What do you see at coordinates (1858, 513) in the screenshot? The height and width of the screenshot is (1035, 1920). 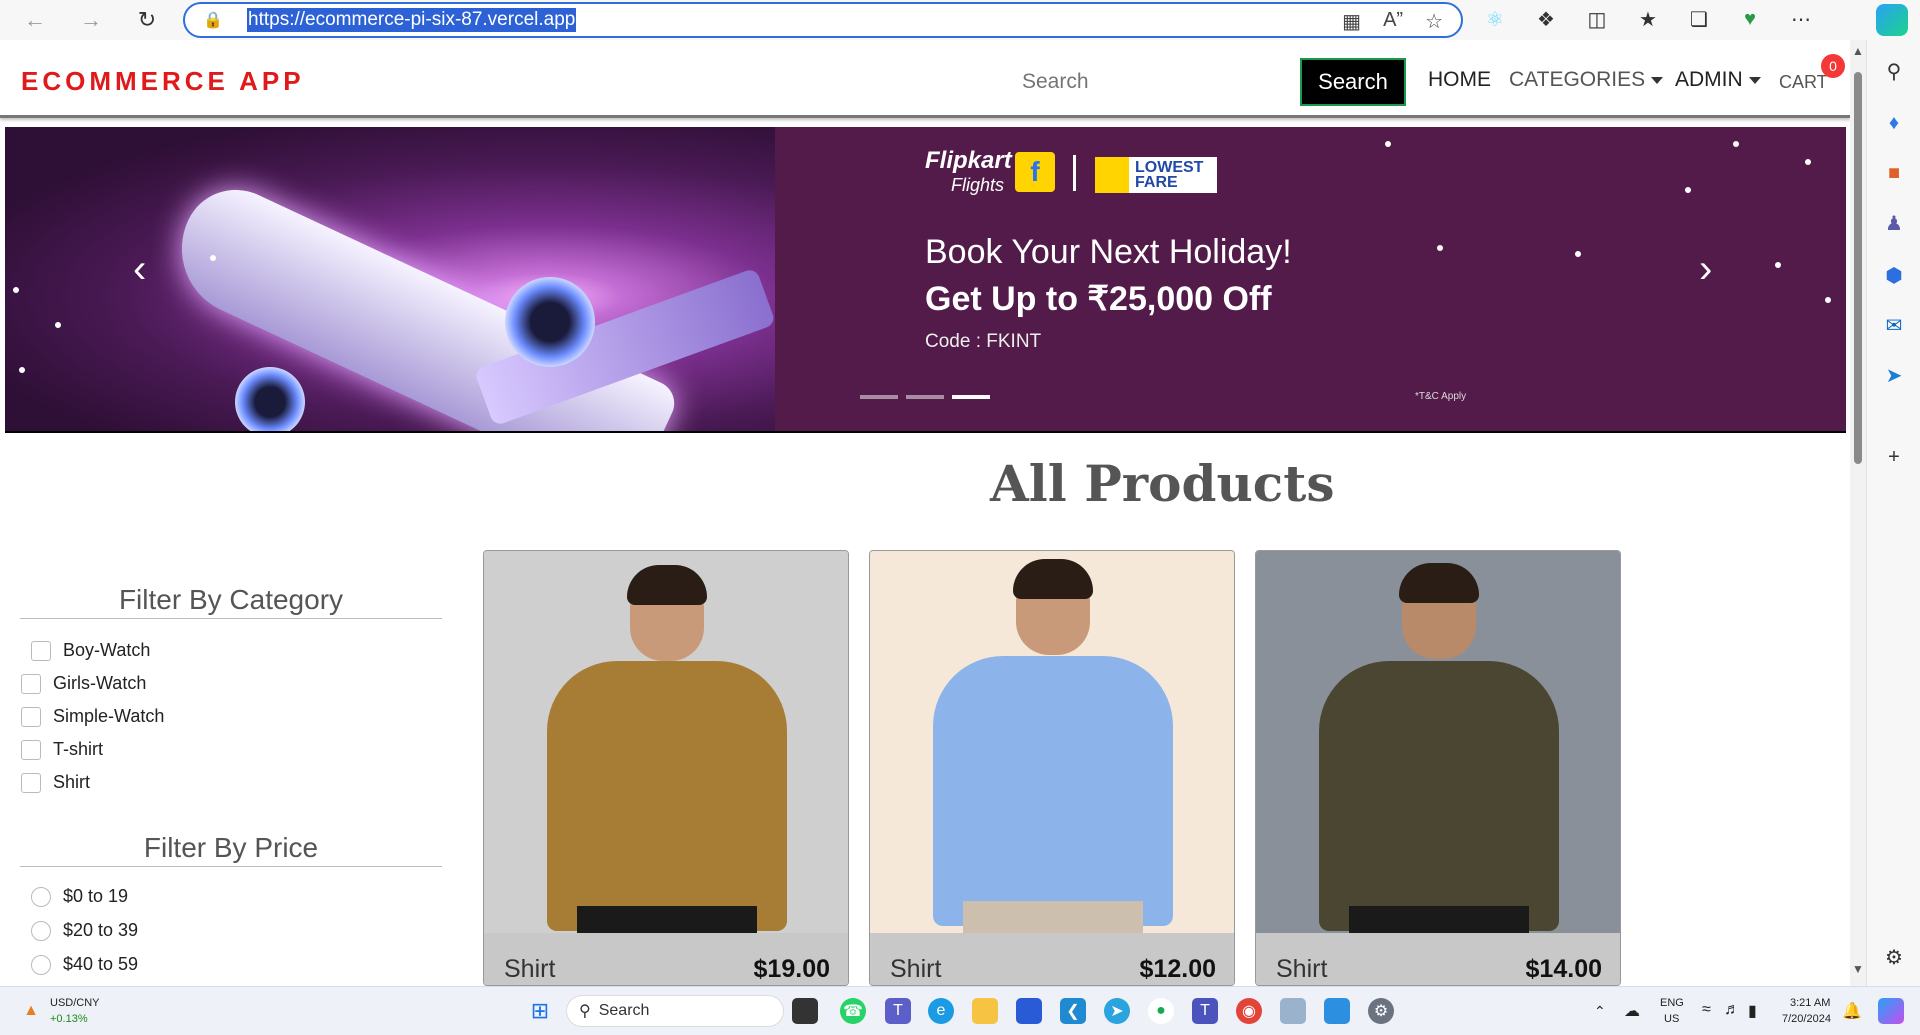 I see `page-scrollbar: ▲ ▼` at bounding box center [1858, 513].